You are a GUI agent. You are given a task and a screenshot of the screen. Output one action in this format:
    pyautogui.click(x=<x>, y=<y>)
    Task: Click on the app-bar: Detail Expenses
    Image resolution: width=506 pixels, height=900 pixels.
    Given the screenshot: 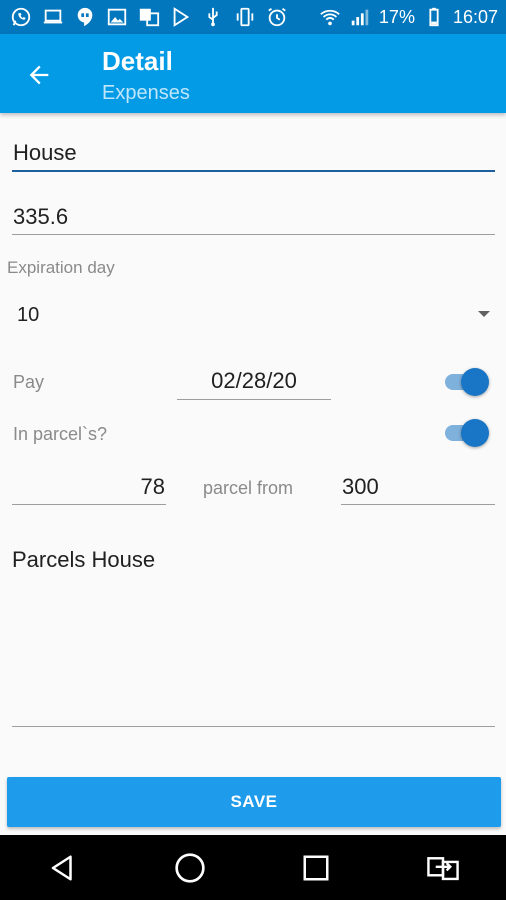 What is the action you would take?
    pyautogui.click(x=253, y=73)
    